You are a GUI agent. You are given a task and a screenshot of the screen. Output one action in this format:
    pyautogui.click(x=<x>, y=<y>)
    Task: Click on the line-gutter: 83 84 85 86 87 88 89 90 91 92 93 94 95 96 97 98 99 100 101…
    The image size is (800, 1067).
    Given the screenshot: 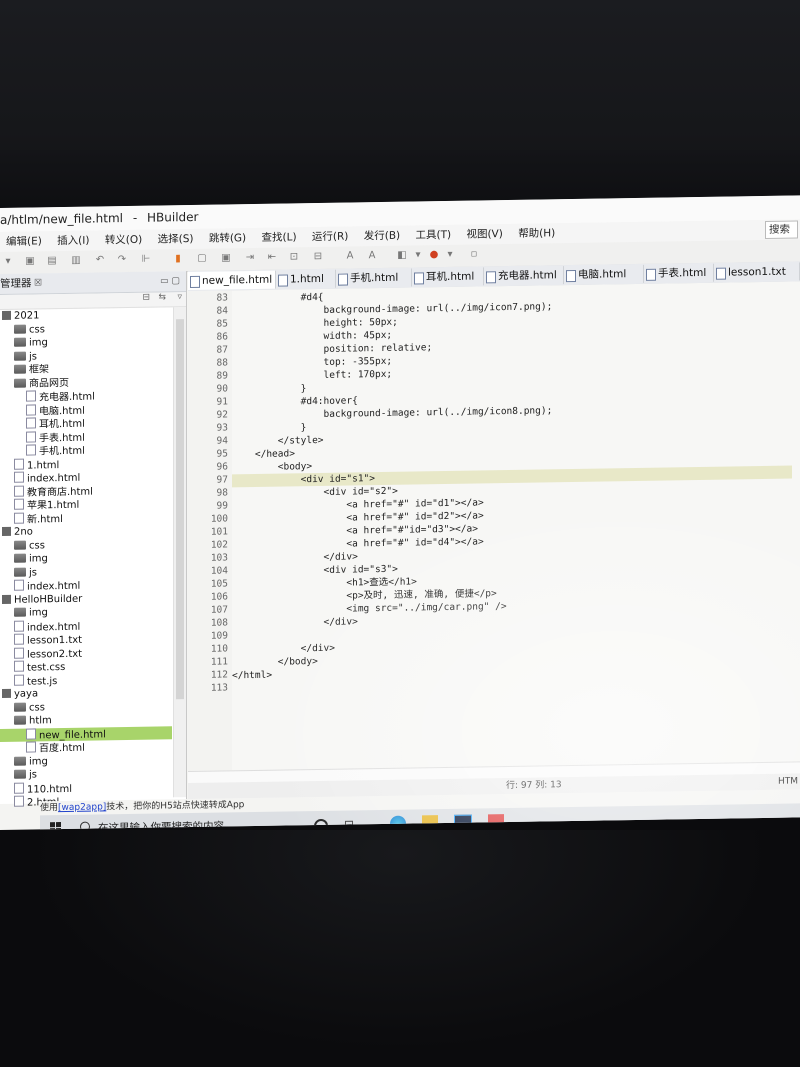 What is the action you would take?
    pyautogui.click(x=210, y=531)
    